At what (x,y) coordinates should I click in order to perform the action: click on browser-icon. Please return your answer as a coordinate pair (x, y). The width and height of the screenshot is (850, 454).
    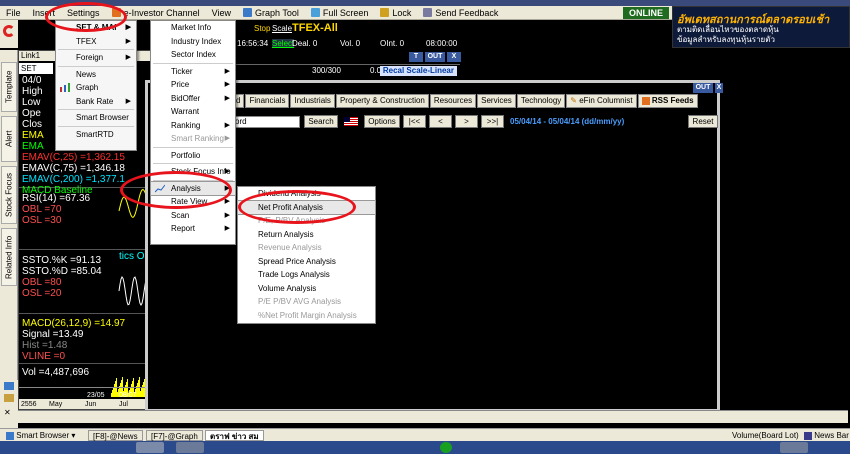
    Looking at the image, I should click on (10, 435).